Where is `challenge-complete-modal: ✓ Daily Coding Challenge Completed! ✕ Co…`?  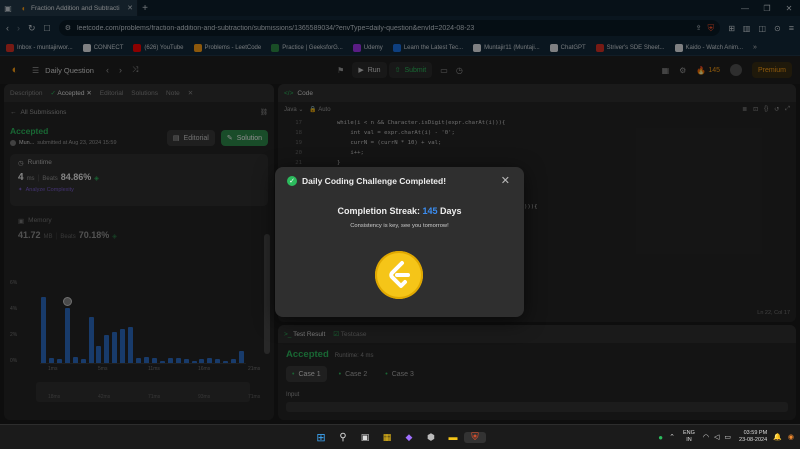
challenge-complete-modal: ✓ Daily Coding Challenge Completed! ✕ Co… is located at coordinates (399, 242).